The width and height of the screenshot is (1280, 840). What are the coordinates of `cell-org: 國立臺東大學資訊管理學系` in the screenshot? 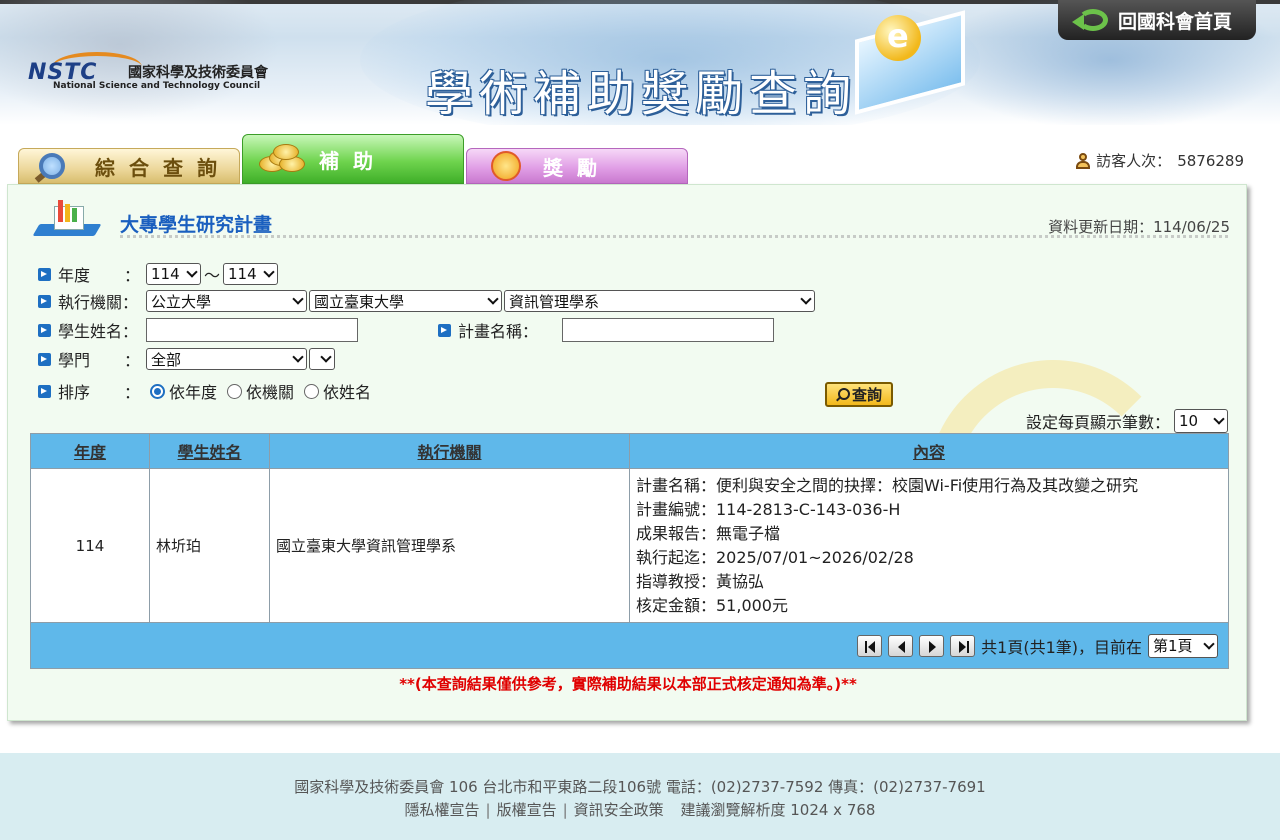 It's located at (449, 545).